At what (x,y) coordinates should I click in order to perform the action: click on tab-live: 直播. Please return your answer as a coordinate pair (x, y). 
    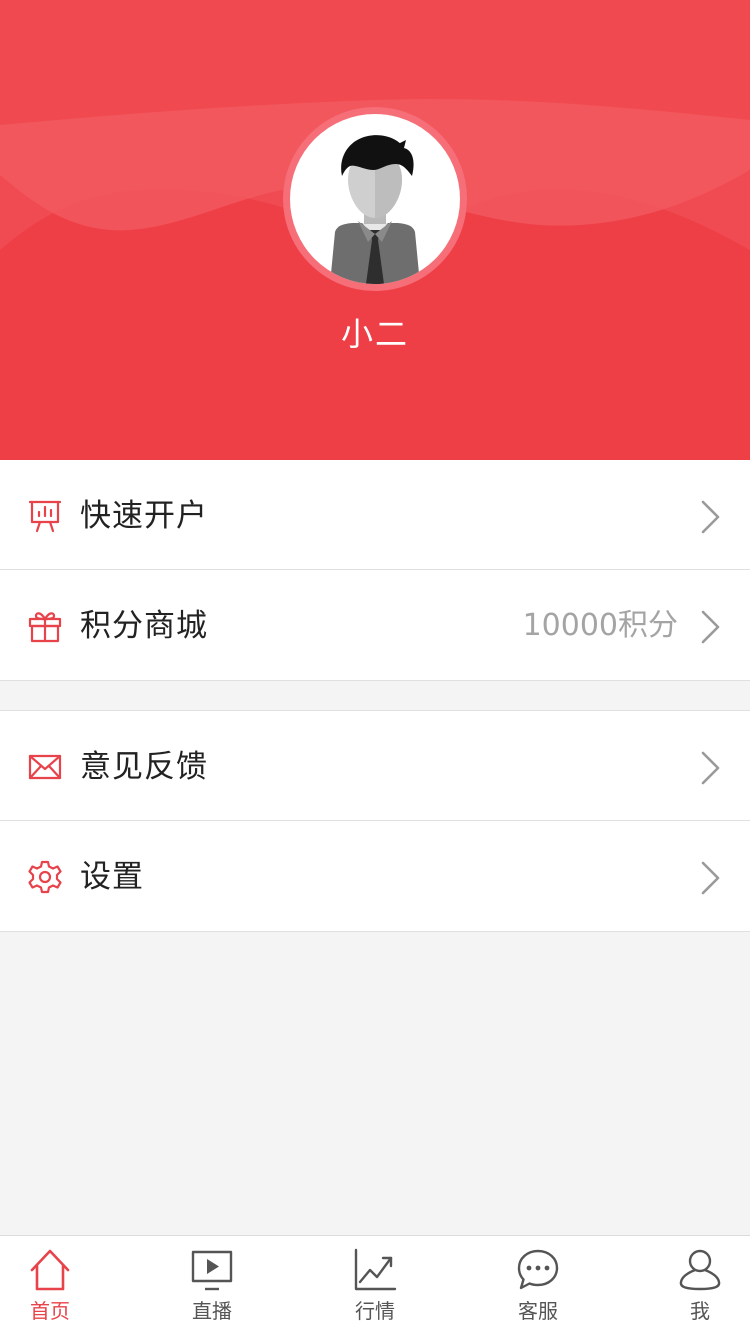
    Looking at the image, I should click on (212, 1285).